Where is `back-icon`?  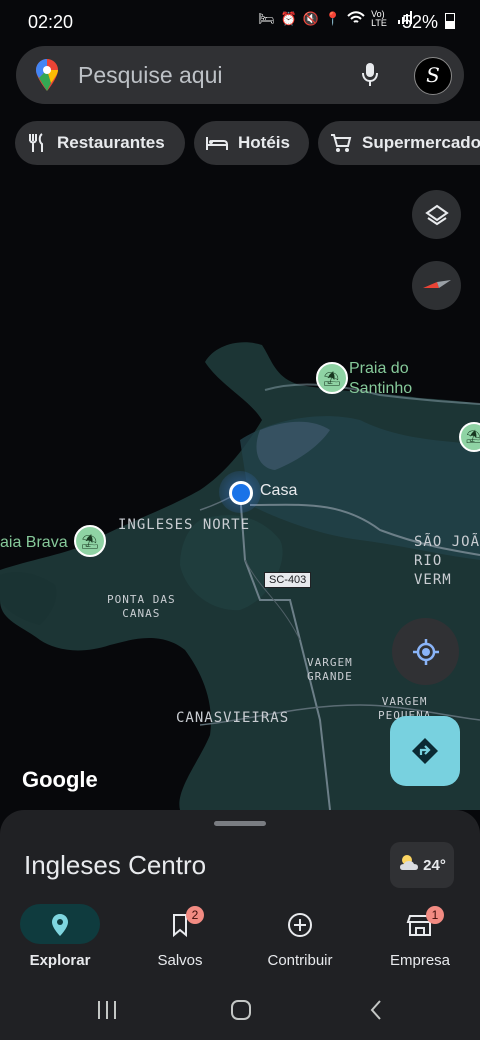 back-icon is located at coordinates (376, 1012).